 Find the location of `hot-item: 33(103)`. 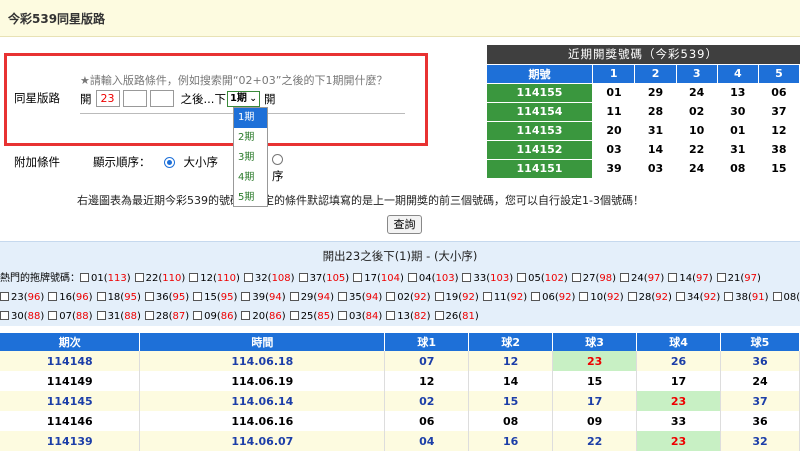

hot-item: 33(103) is located at coordinates (487, 278).